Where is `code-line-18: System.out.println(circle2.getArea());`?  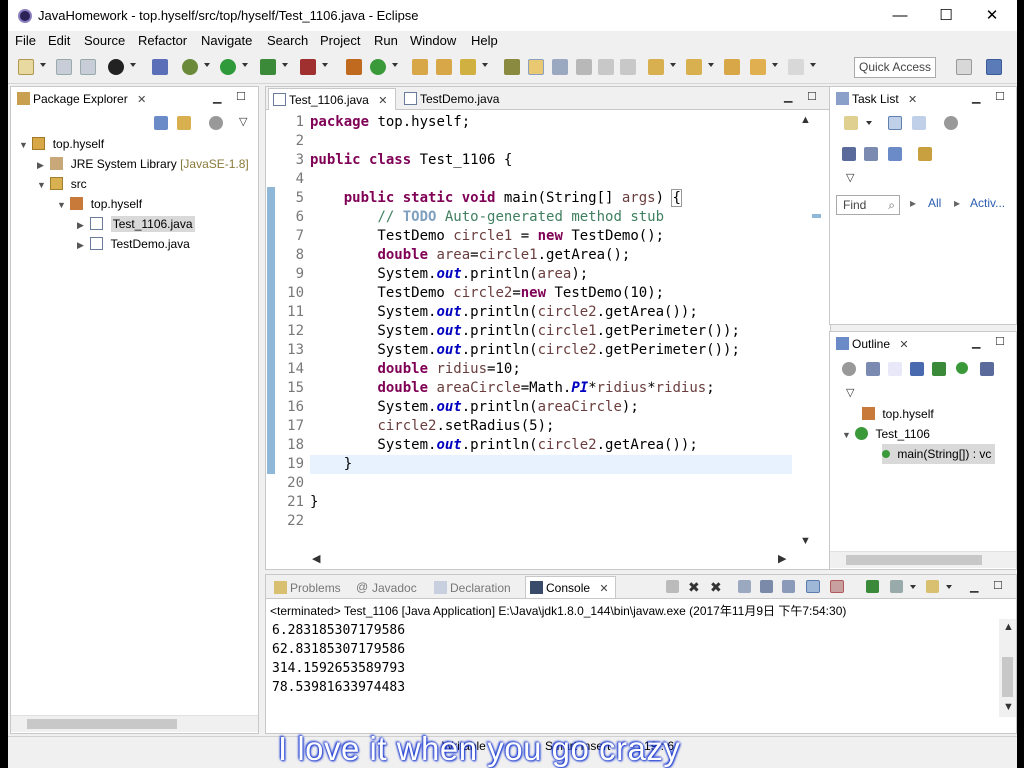
code-line-18: System.out.println(circle2.getArea()); is located at coordinates (503, 445).